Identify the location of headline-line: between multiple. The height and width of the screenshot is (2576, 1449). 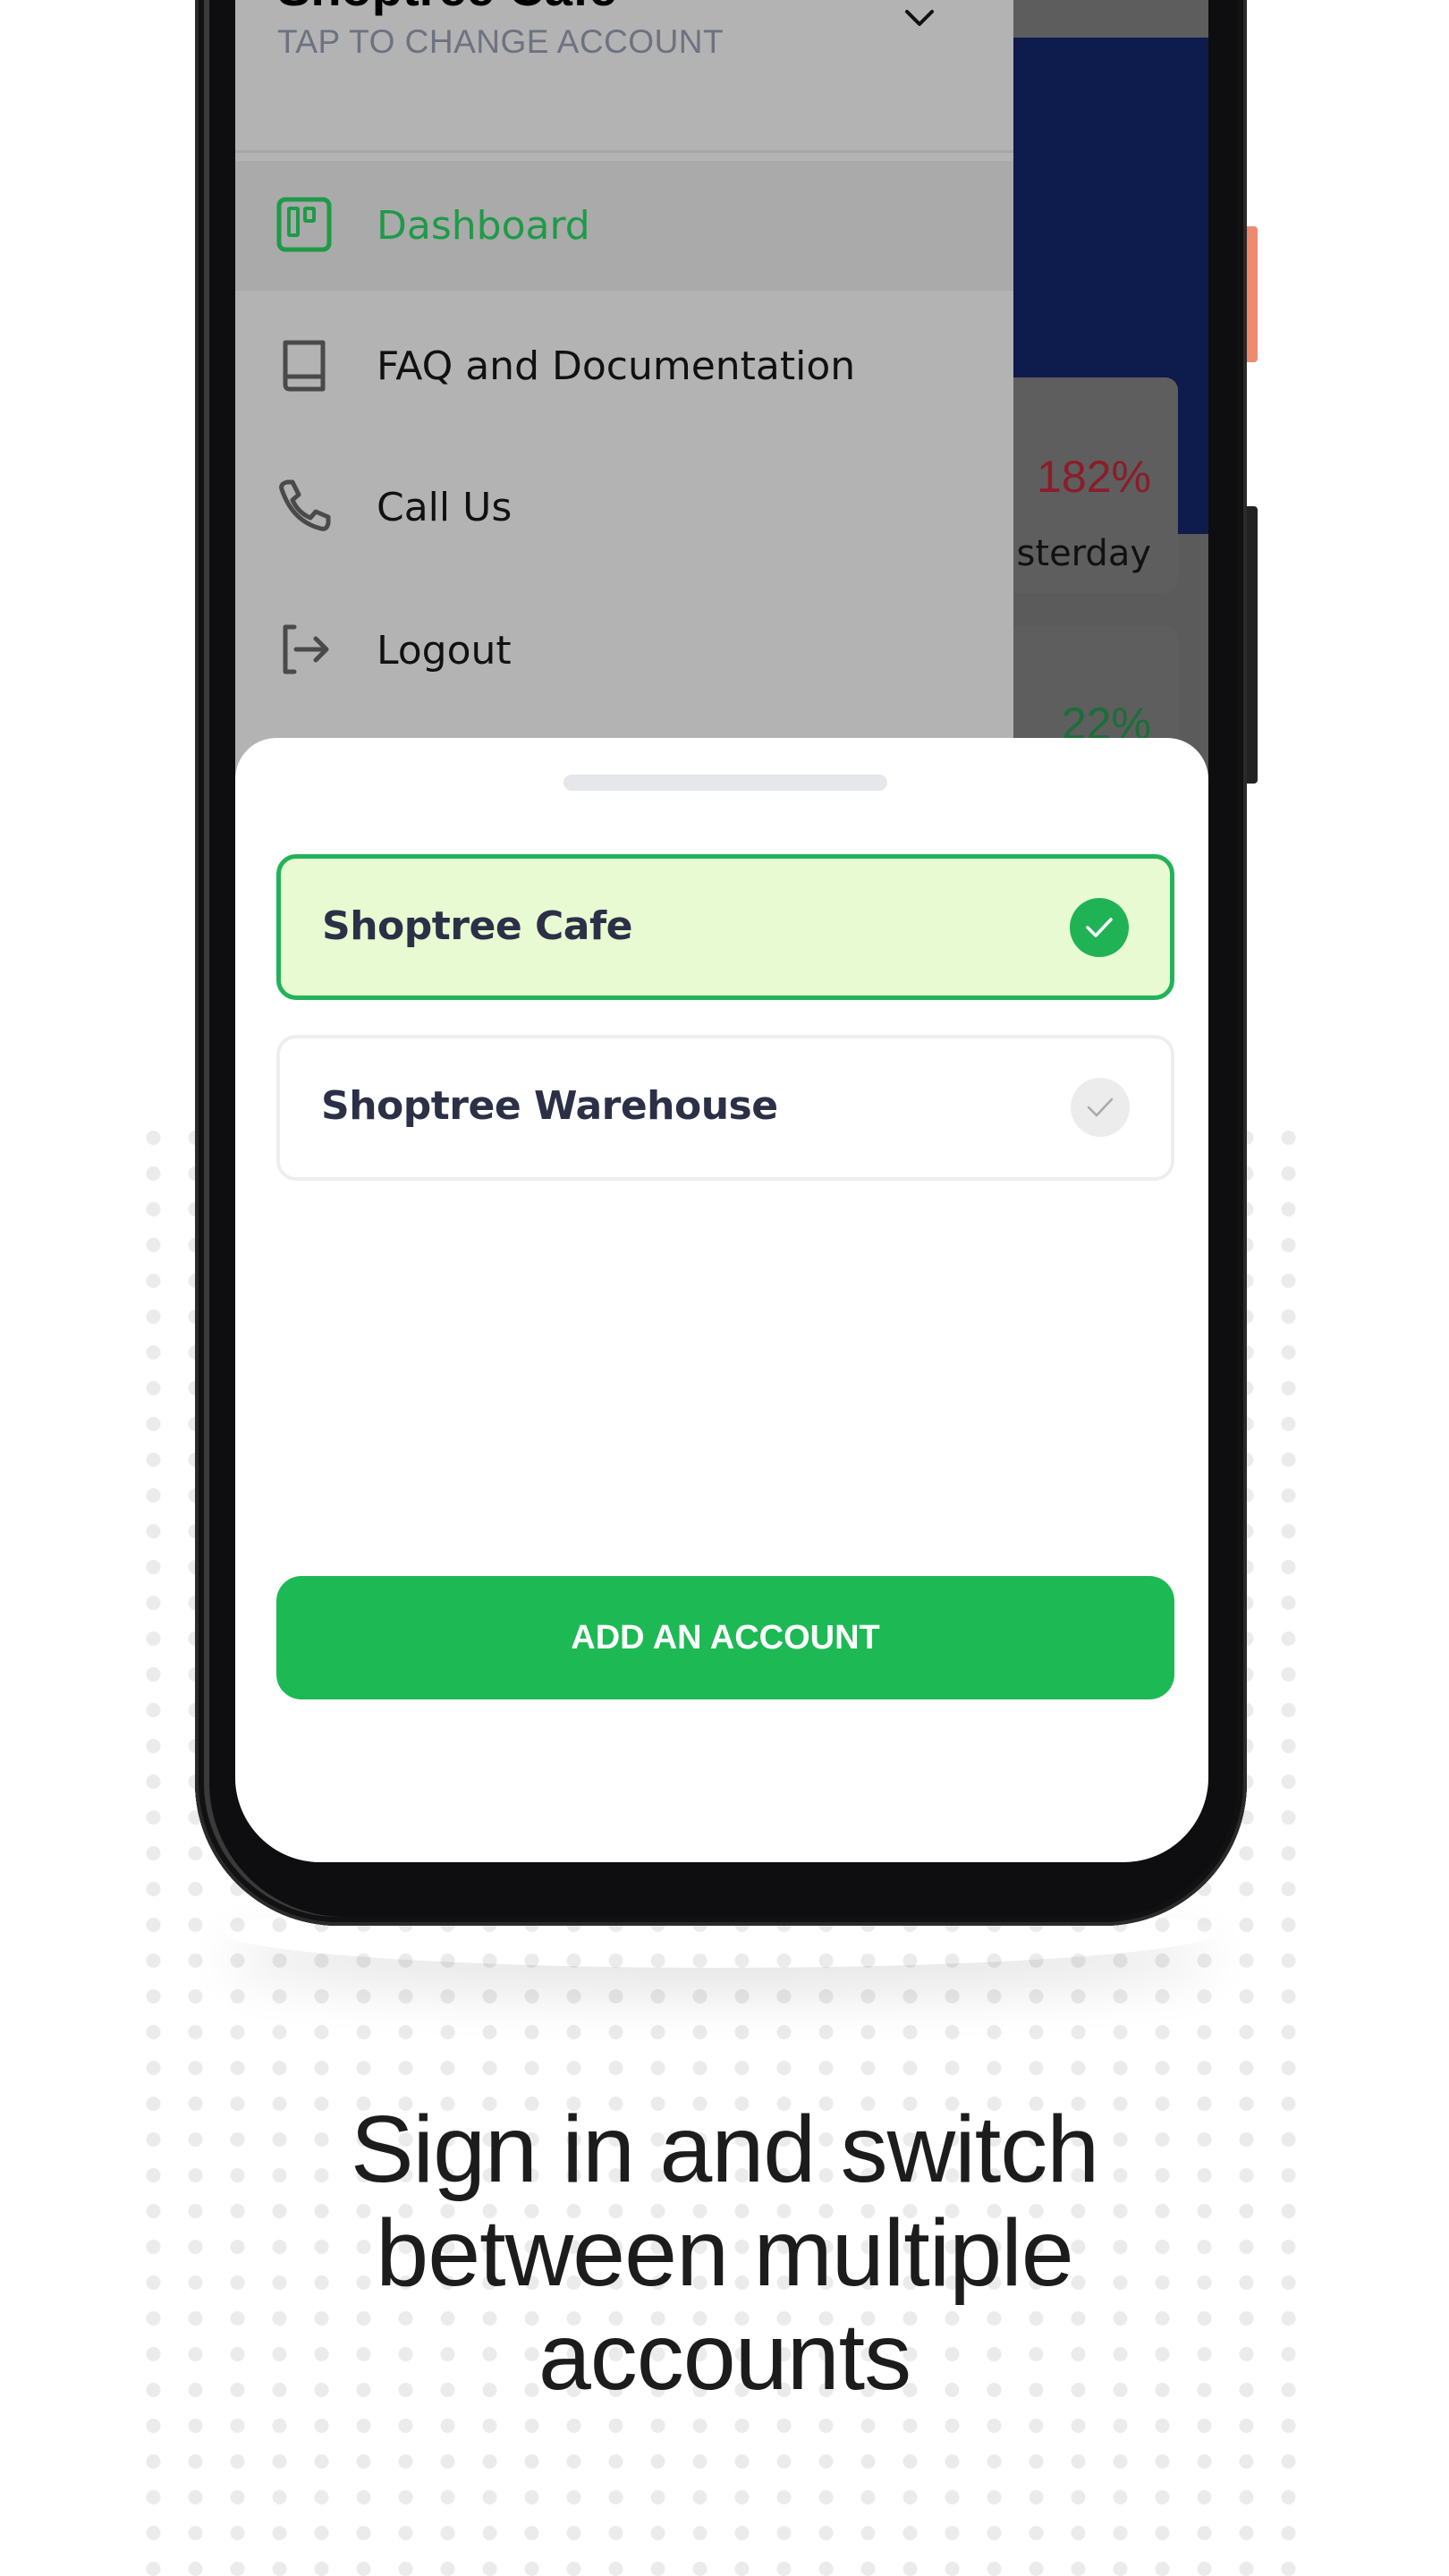
(724, 2253).